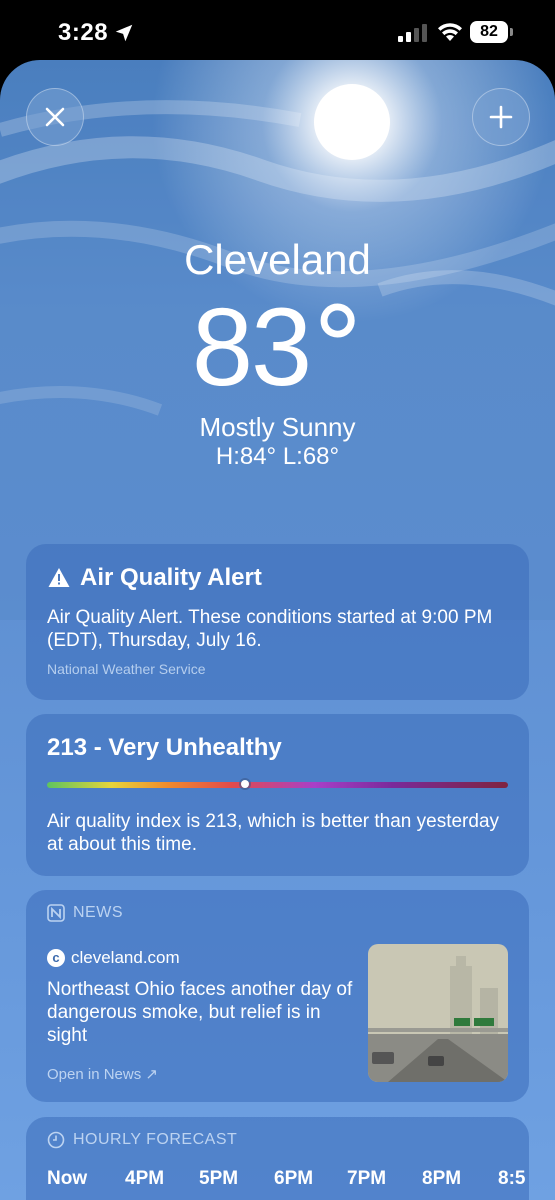  Describe the element at coordinates (219, 1178) in the screenshot. I see `hour-label: 5PM` at that location.